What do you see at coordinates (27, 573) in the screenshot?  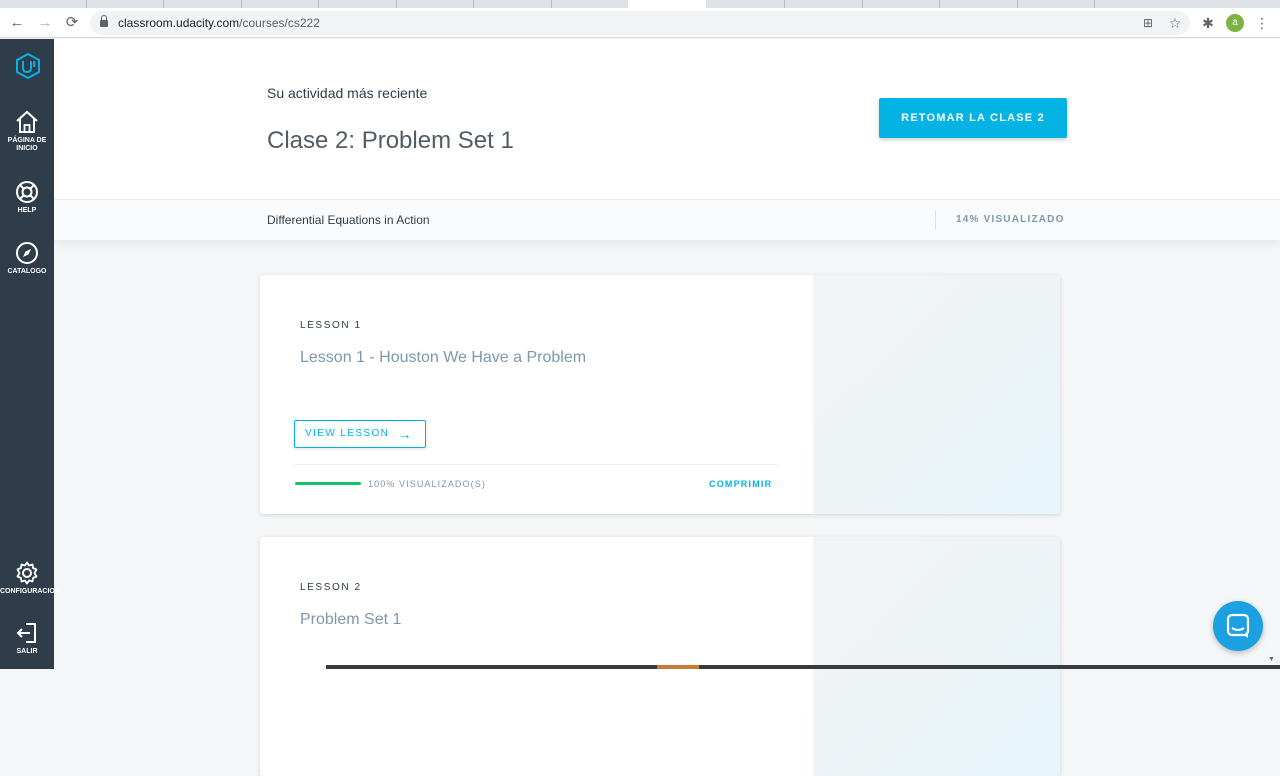 I see `gear-icon` at bounding box center [27, 573].